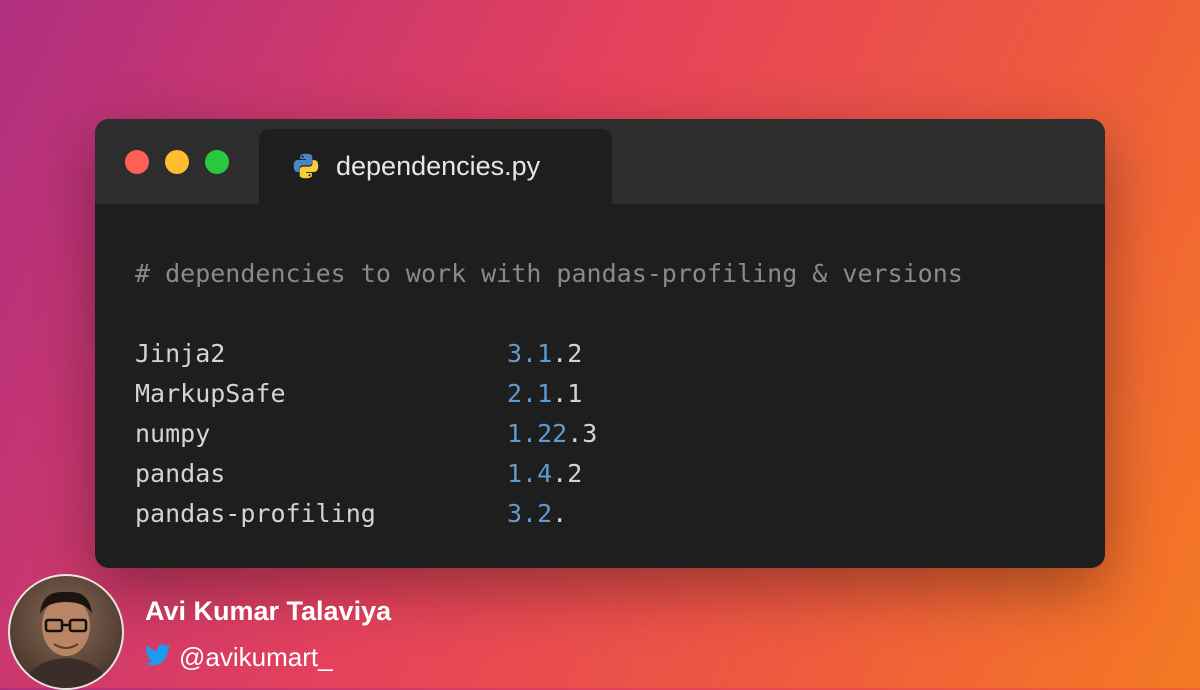  What do you see at coordinates (180, 353) in the screenshot?
I see `package-name: Jinja2` at bounding box center [180, 353].